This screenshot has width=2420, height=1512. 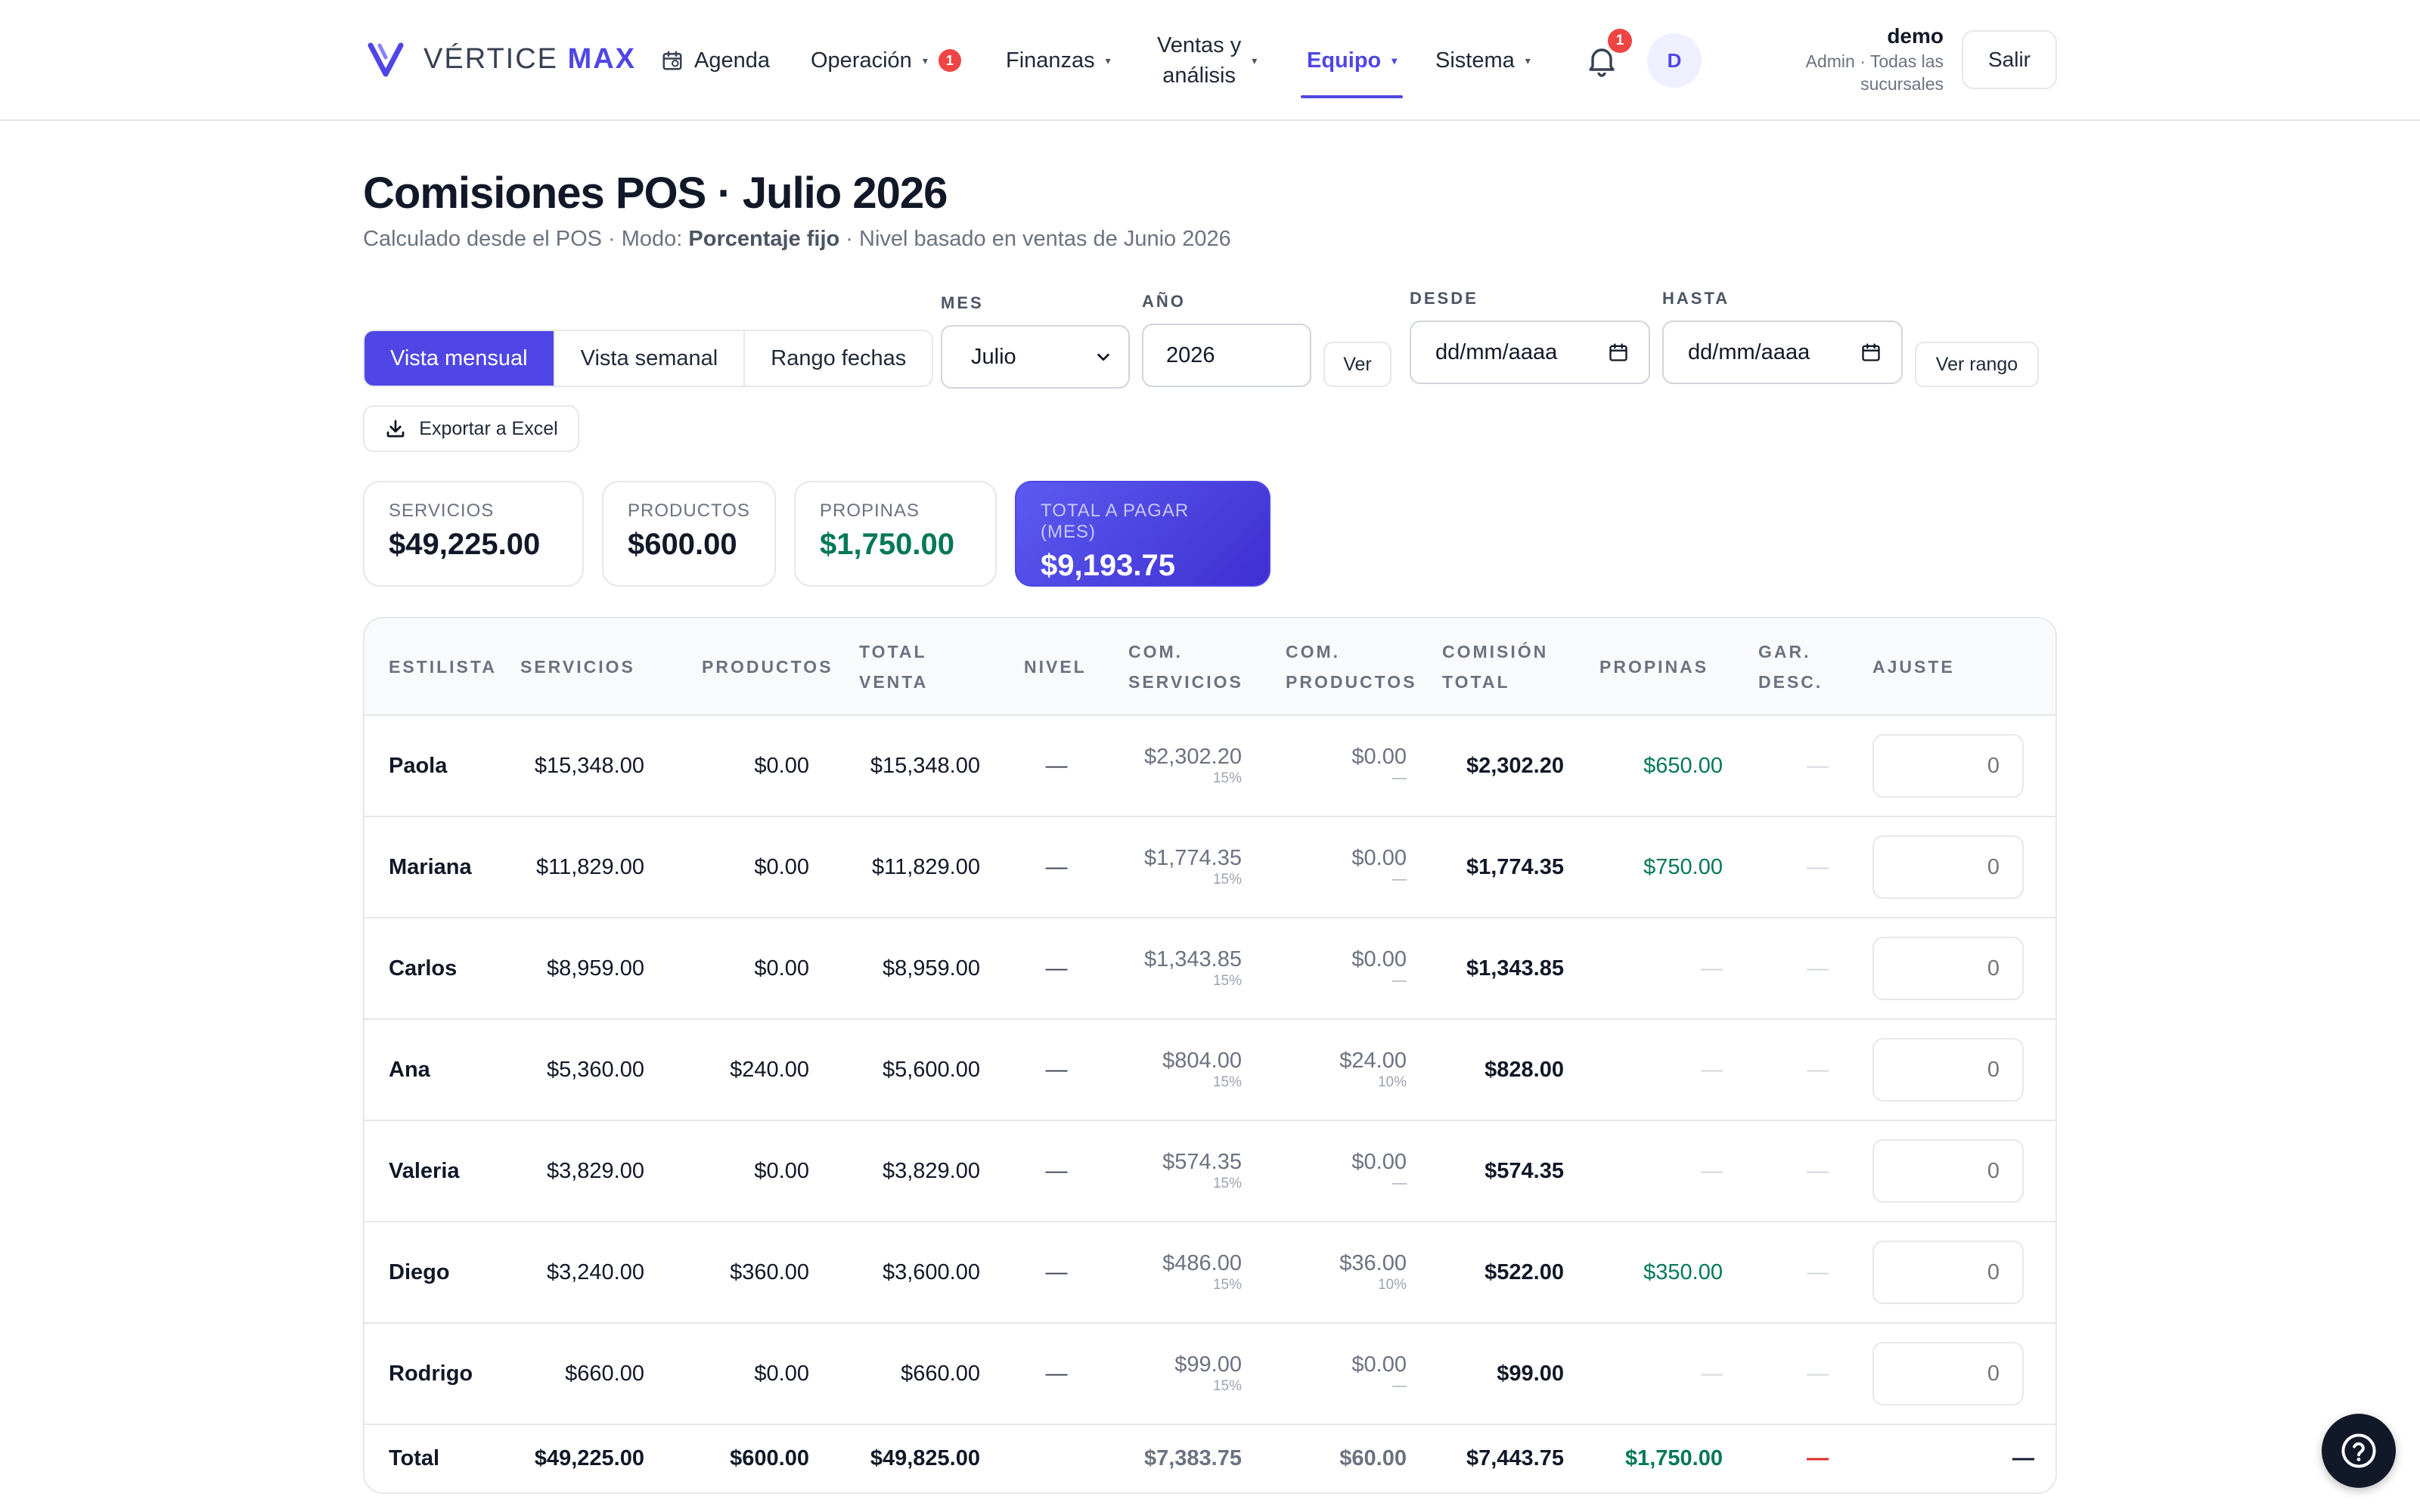 I want to click on kpi-value: $600.00, so click(x=682, y=544).